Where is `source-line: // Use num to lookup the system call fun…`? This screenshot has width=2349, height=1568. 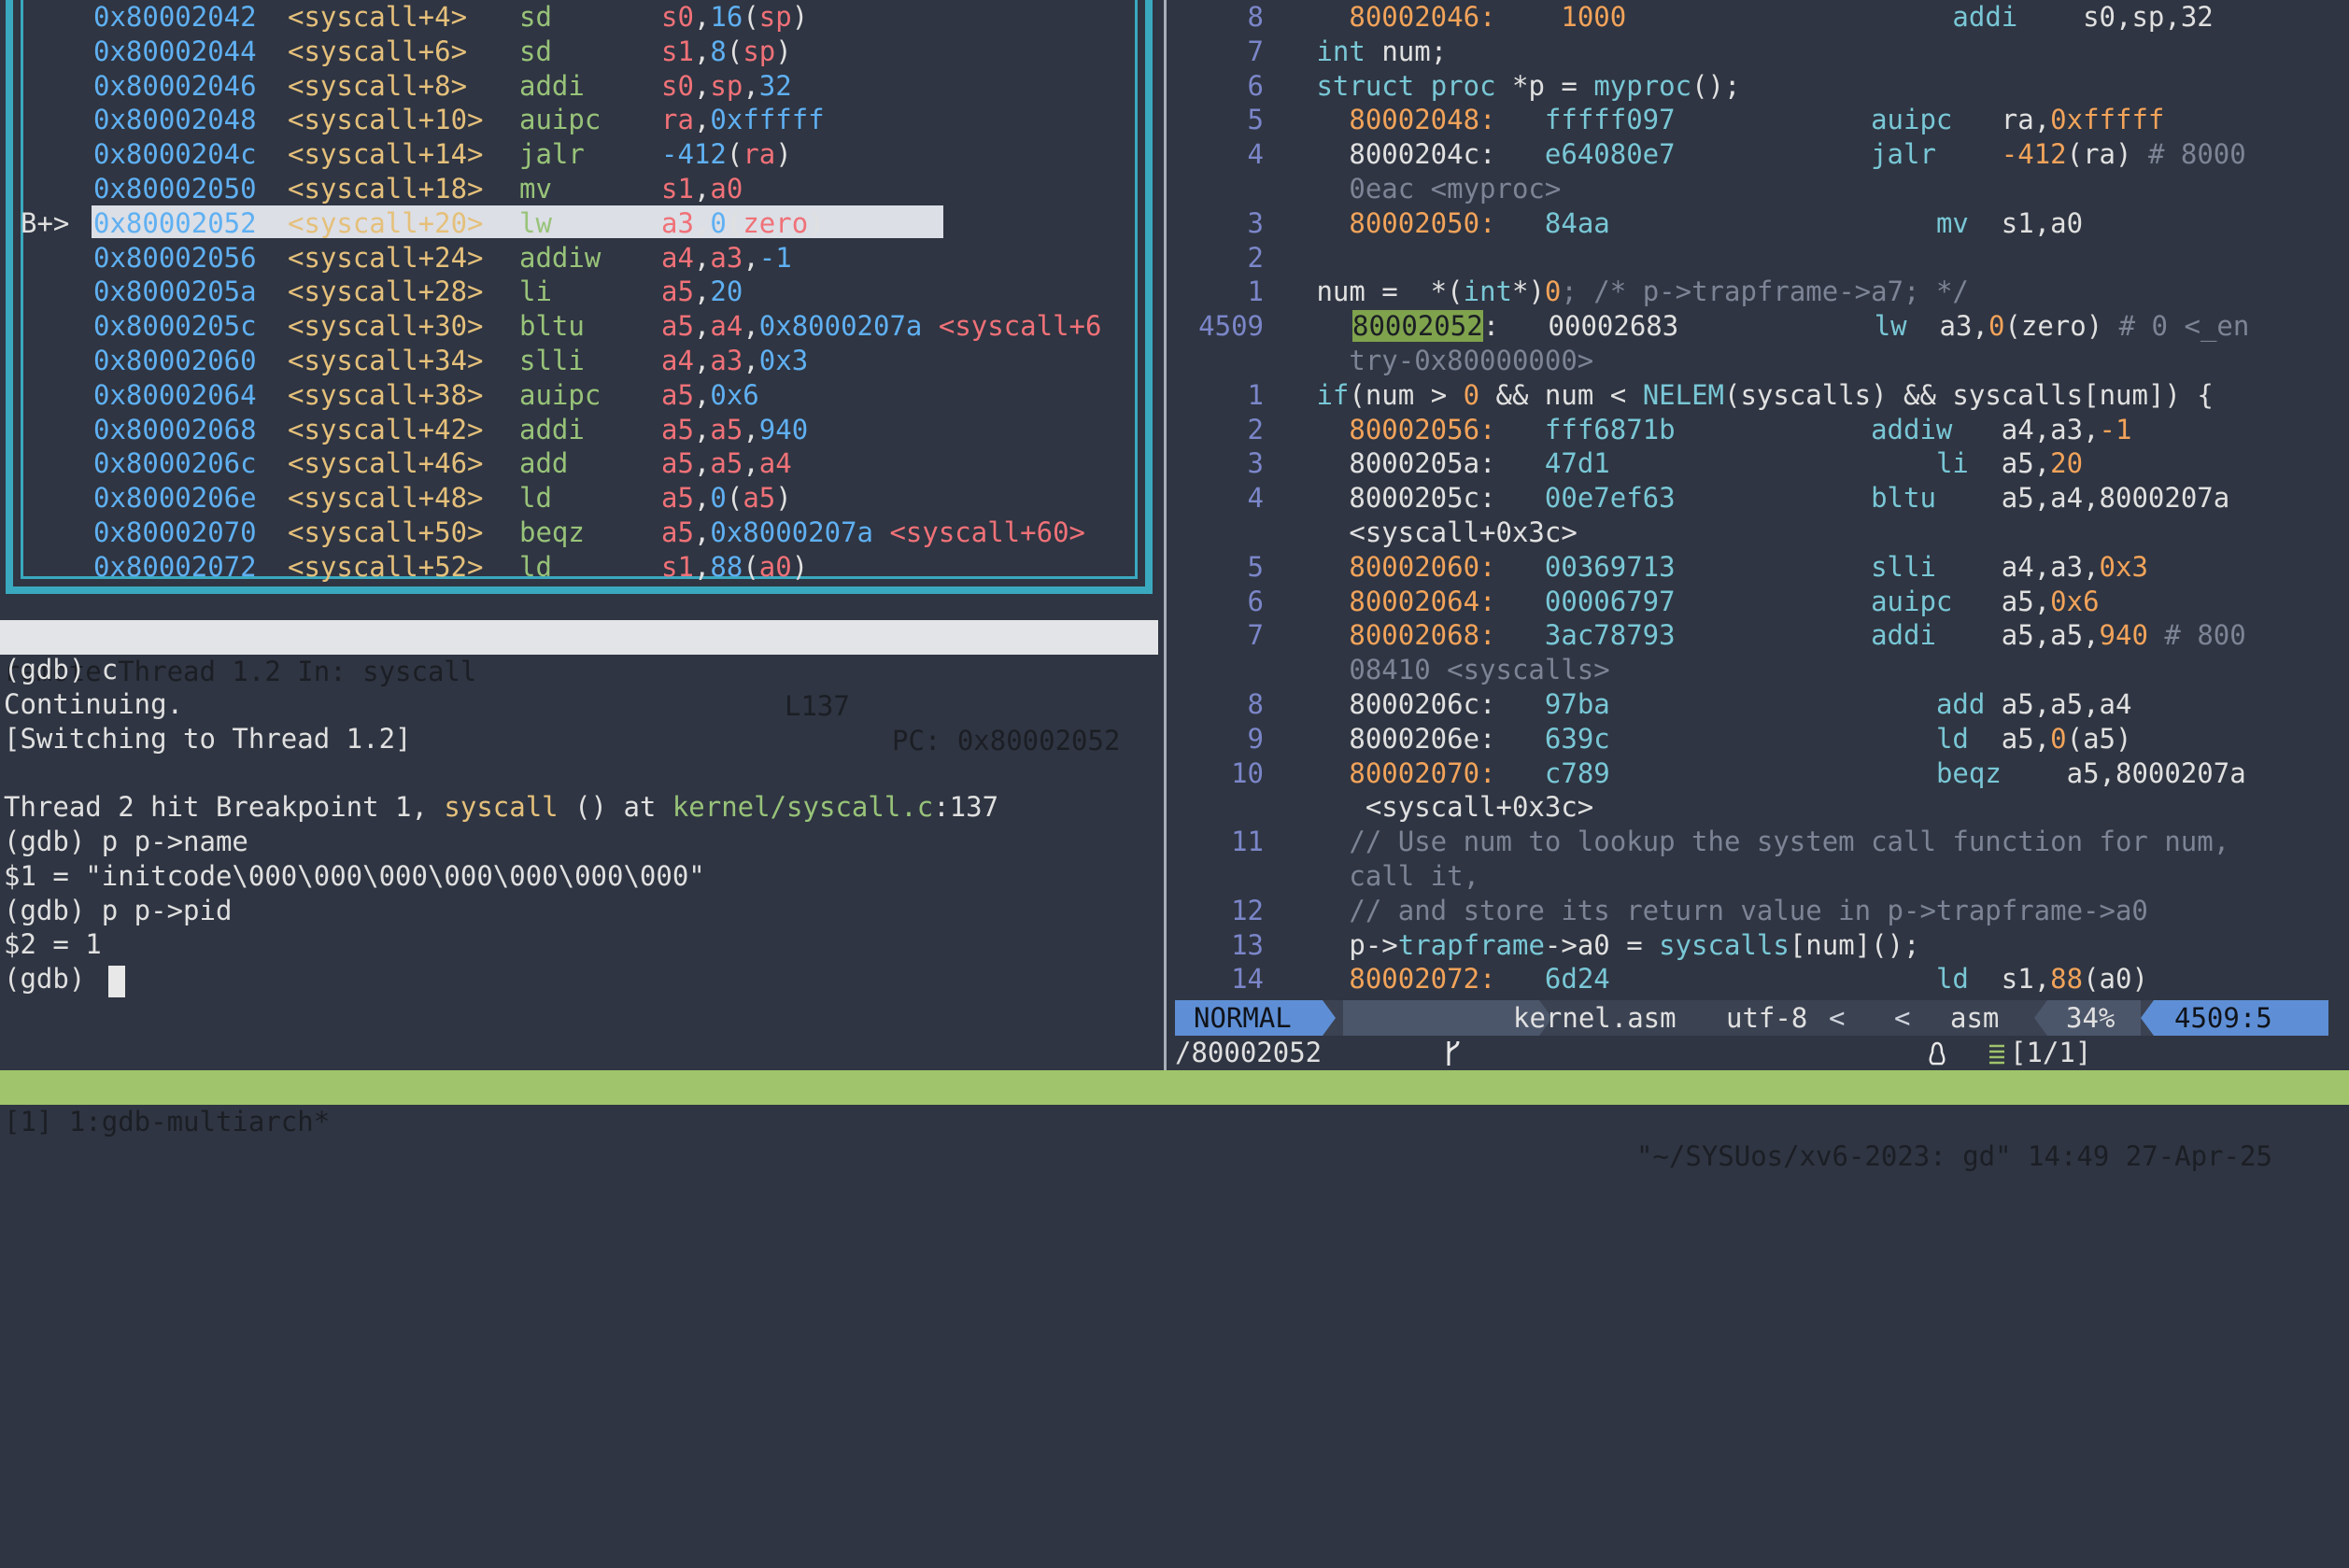 source-line: // Use num to lookup the system call fun… is located at coordinates (1765, 842).